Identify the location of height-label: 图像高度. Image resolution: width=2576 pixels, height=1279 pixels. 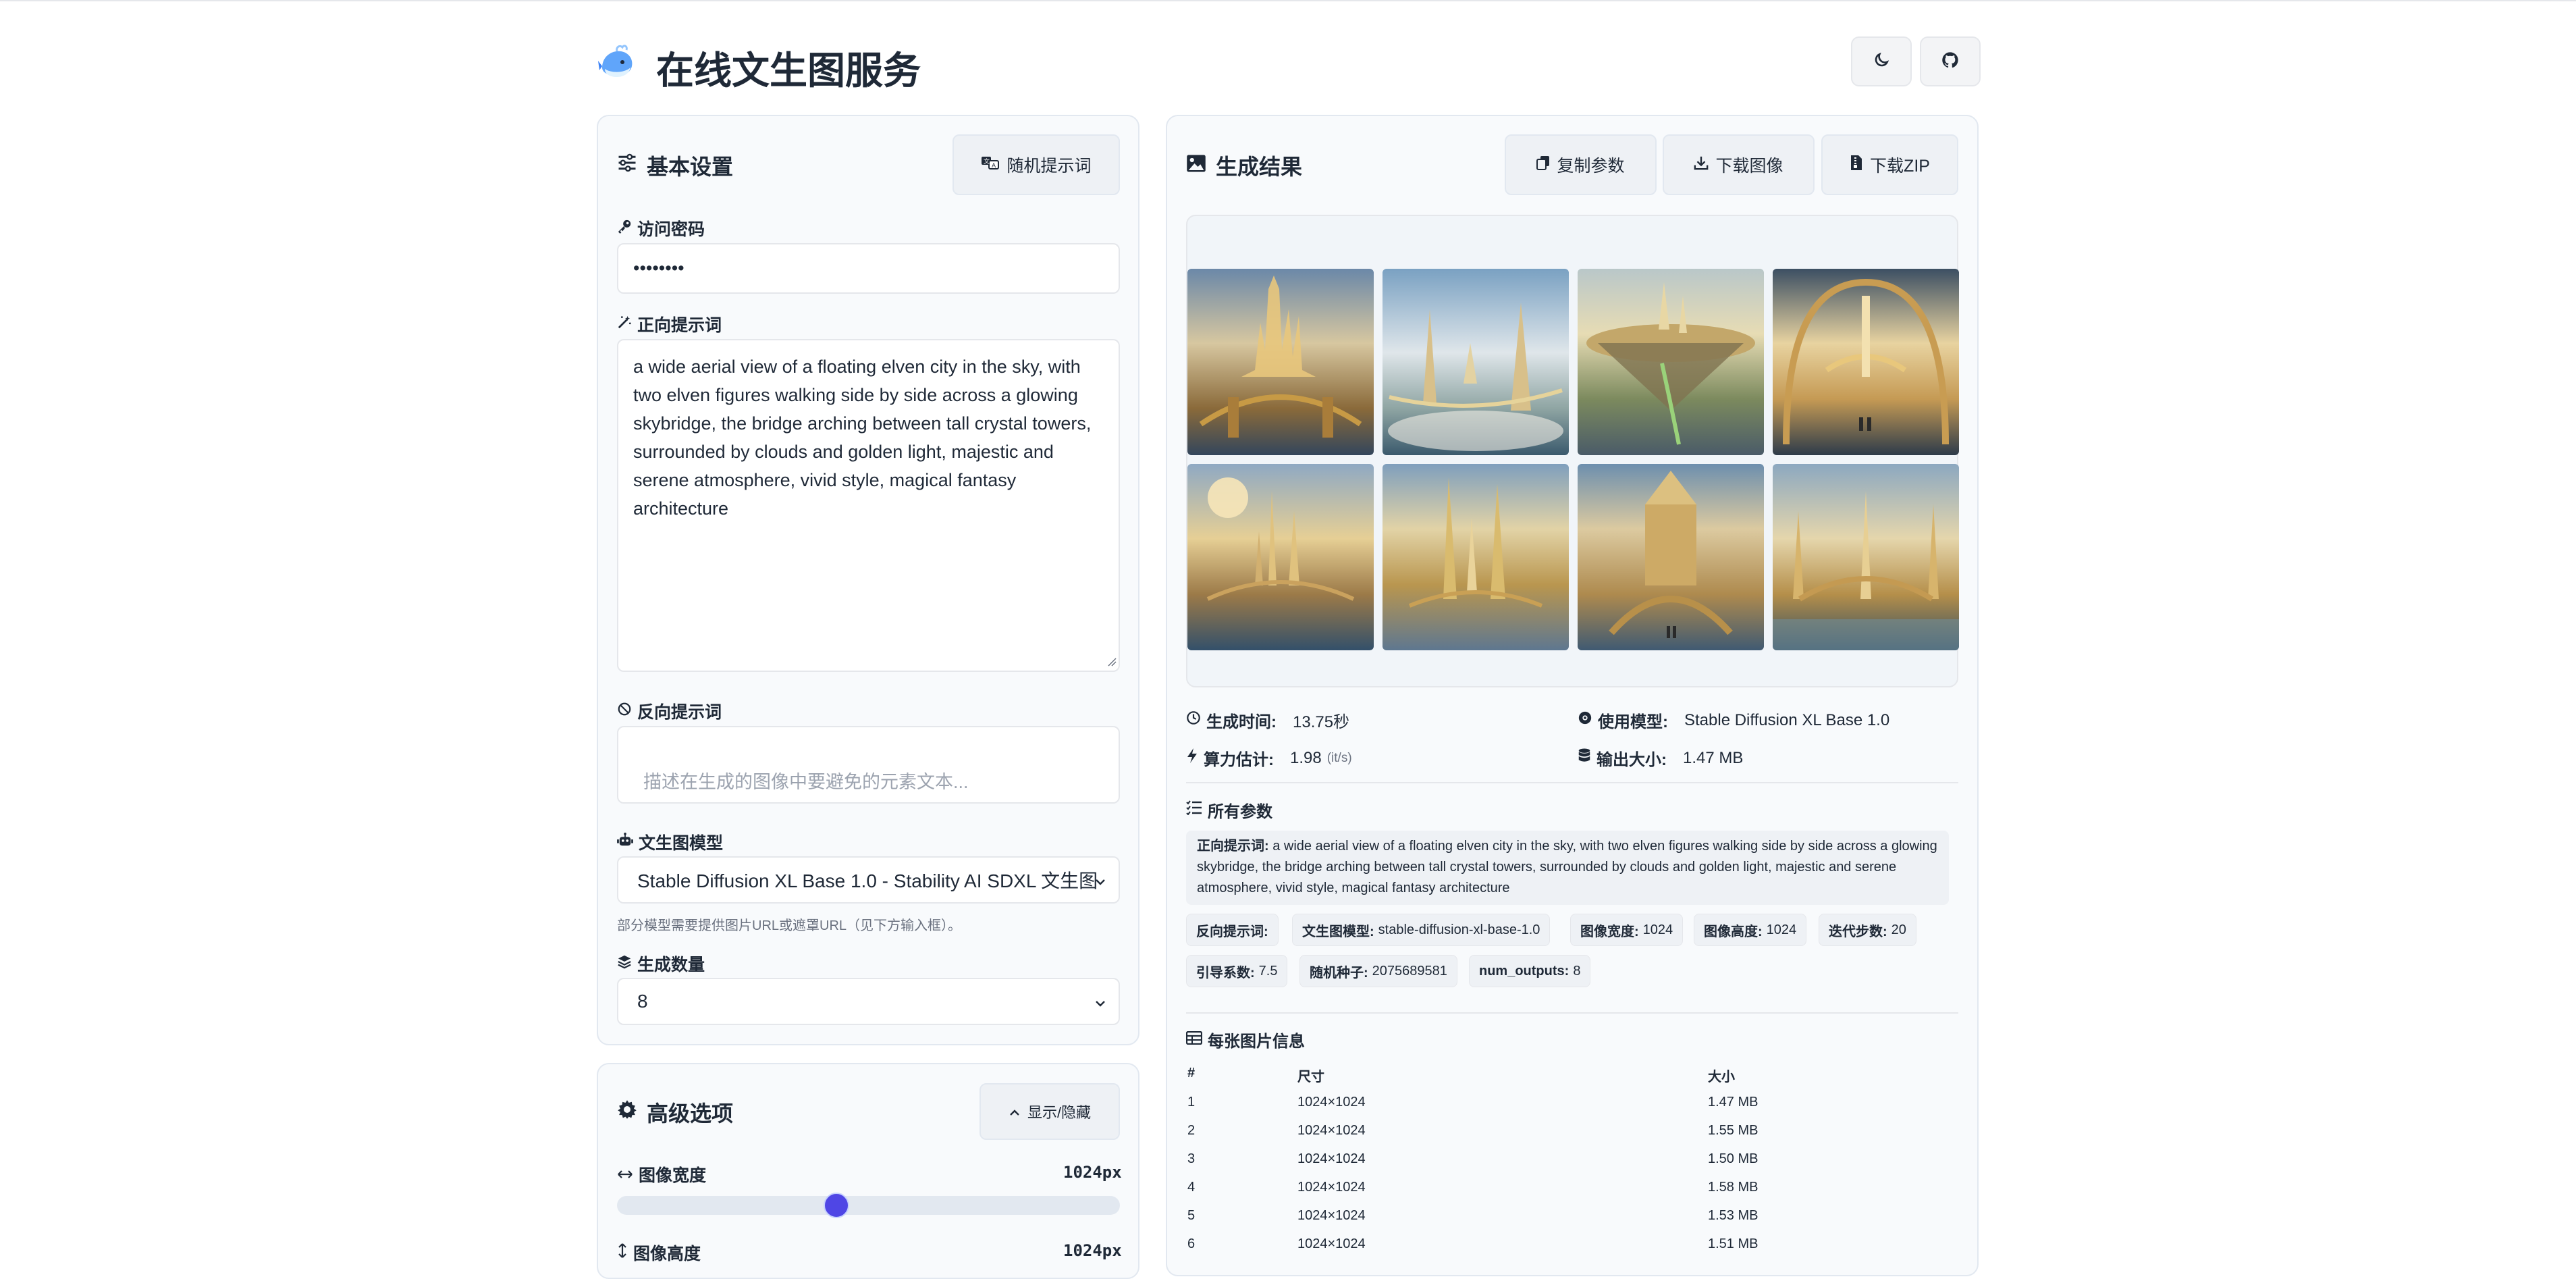
(659, 1253).